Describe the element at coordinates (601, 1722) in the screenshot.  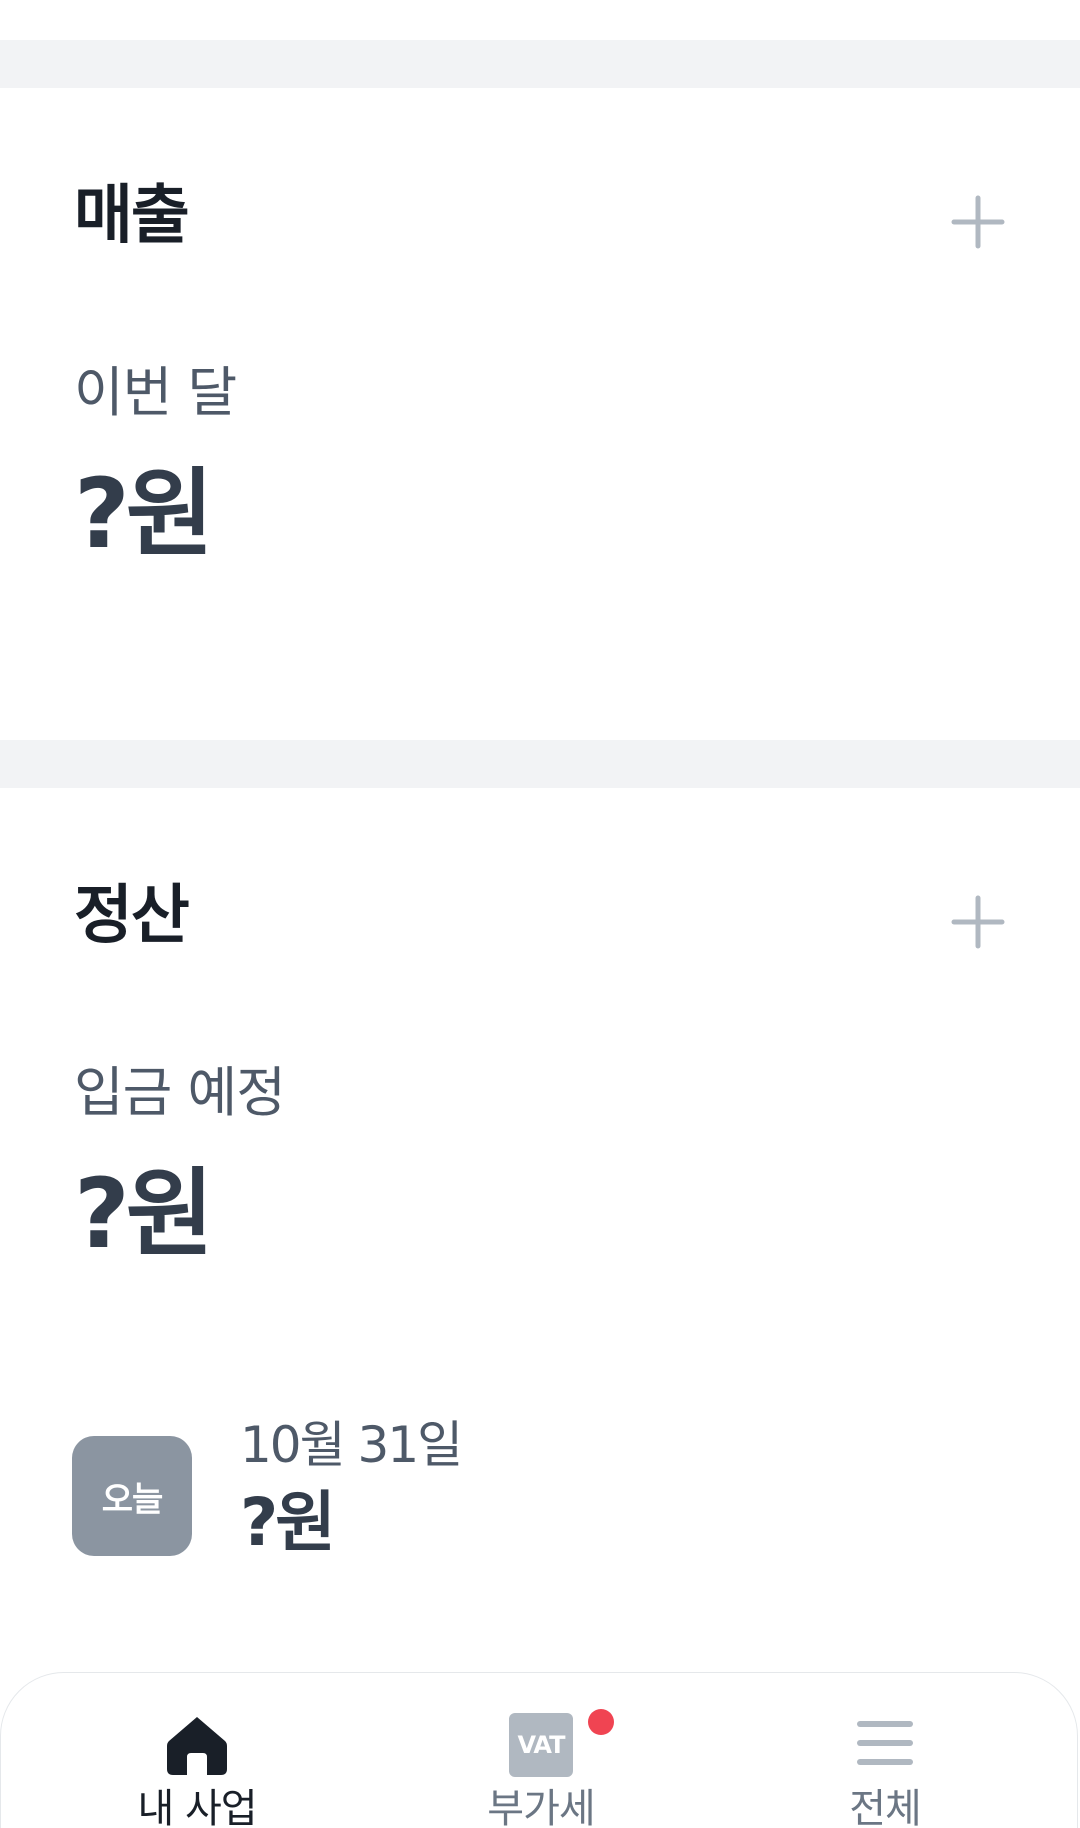
I see `notification-dot` at that location.